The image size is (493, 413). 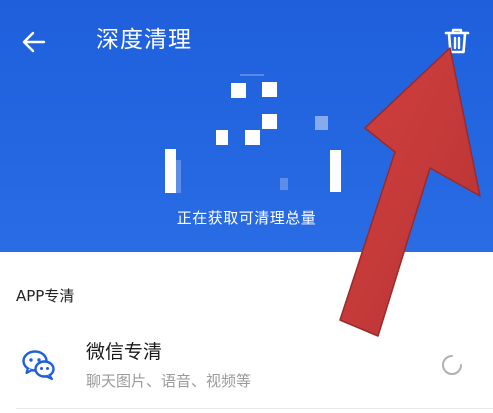 I want to click on wechat-icon, so click(x=38, y=365).